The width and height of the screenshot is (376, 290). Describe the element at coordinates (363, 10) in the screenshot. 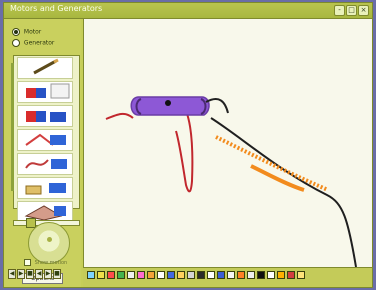

I see `close-button: ×` at that location.